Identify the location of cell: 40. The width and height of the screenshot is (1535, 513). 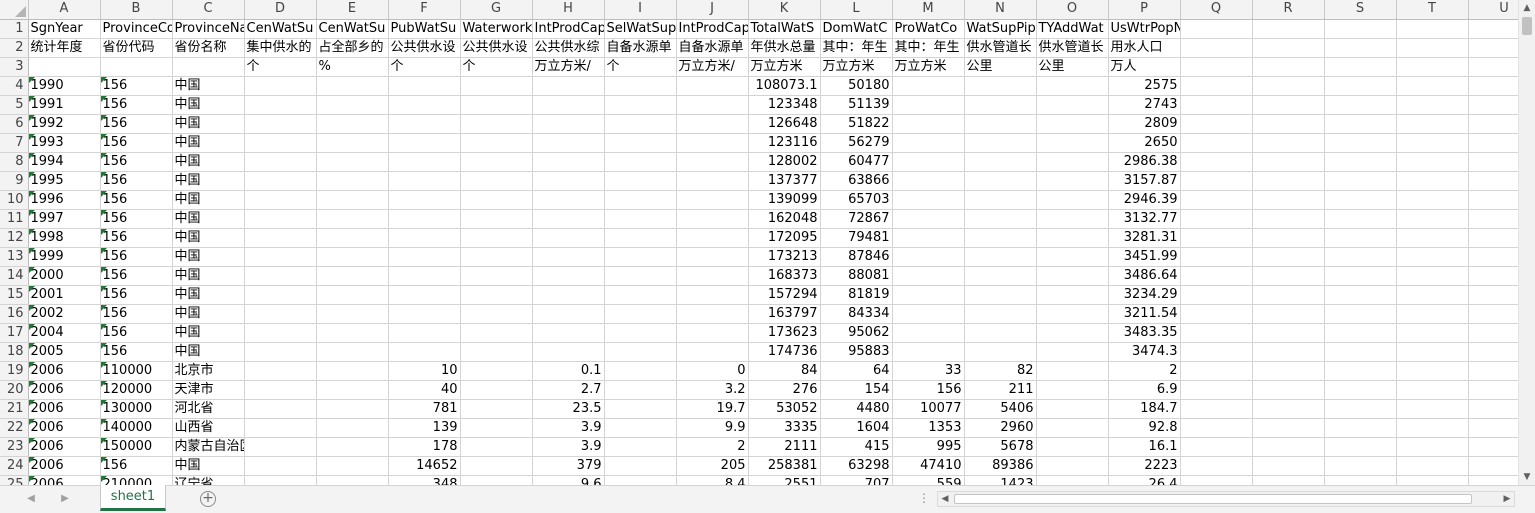
(424, 390).